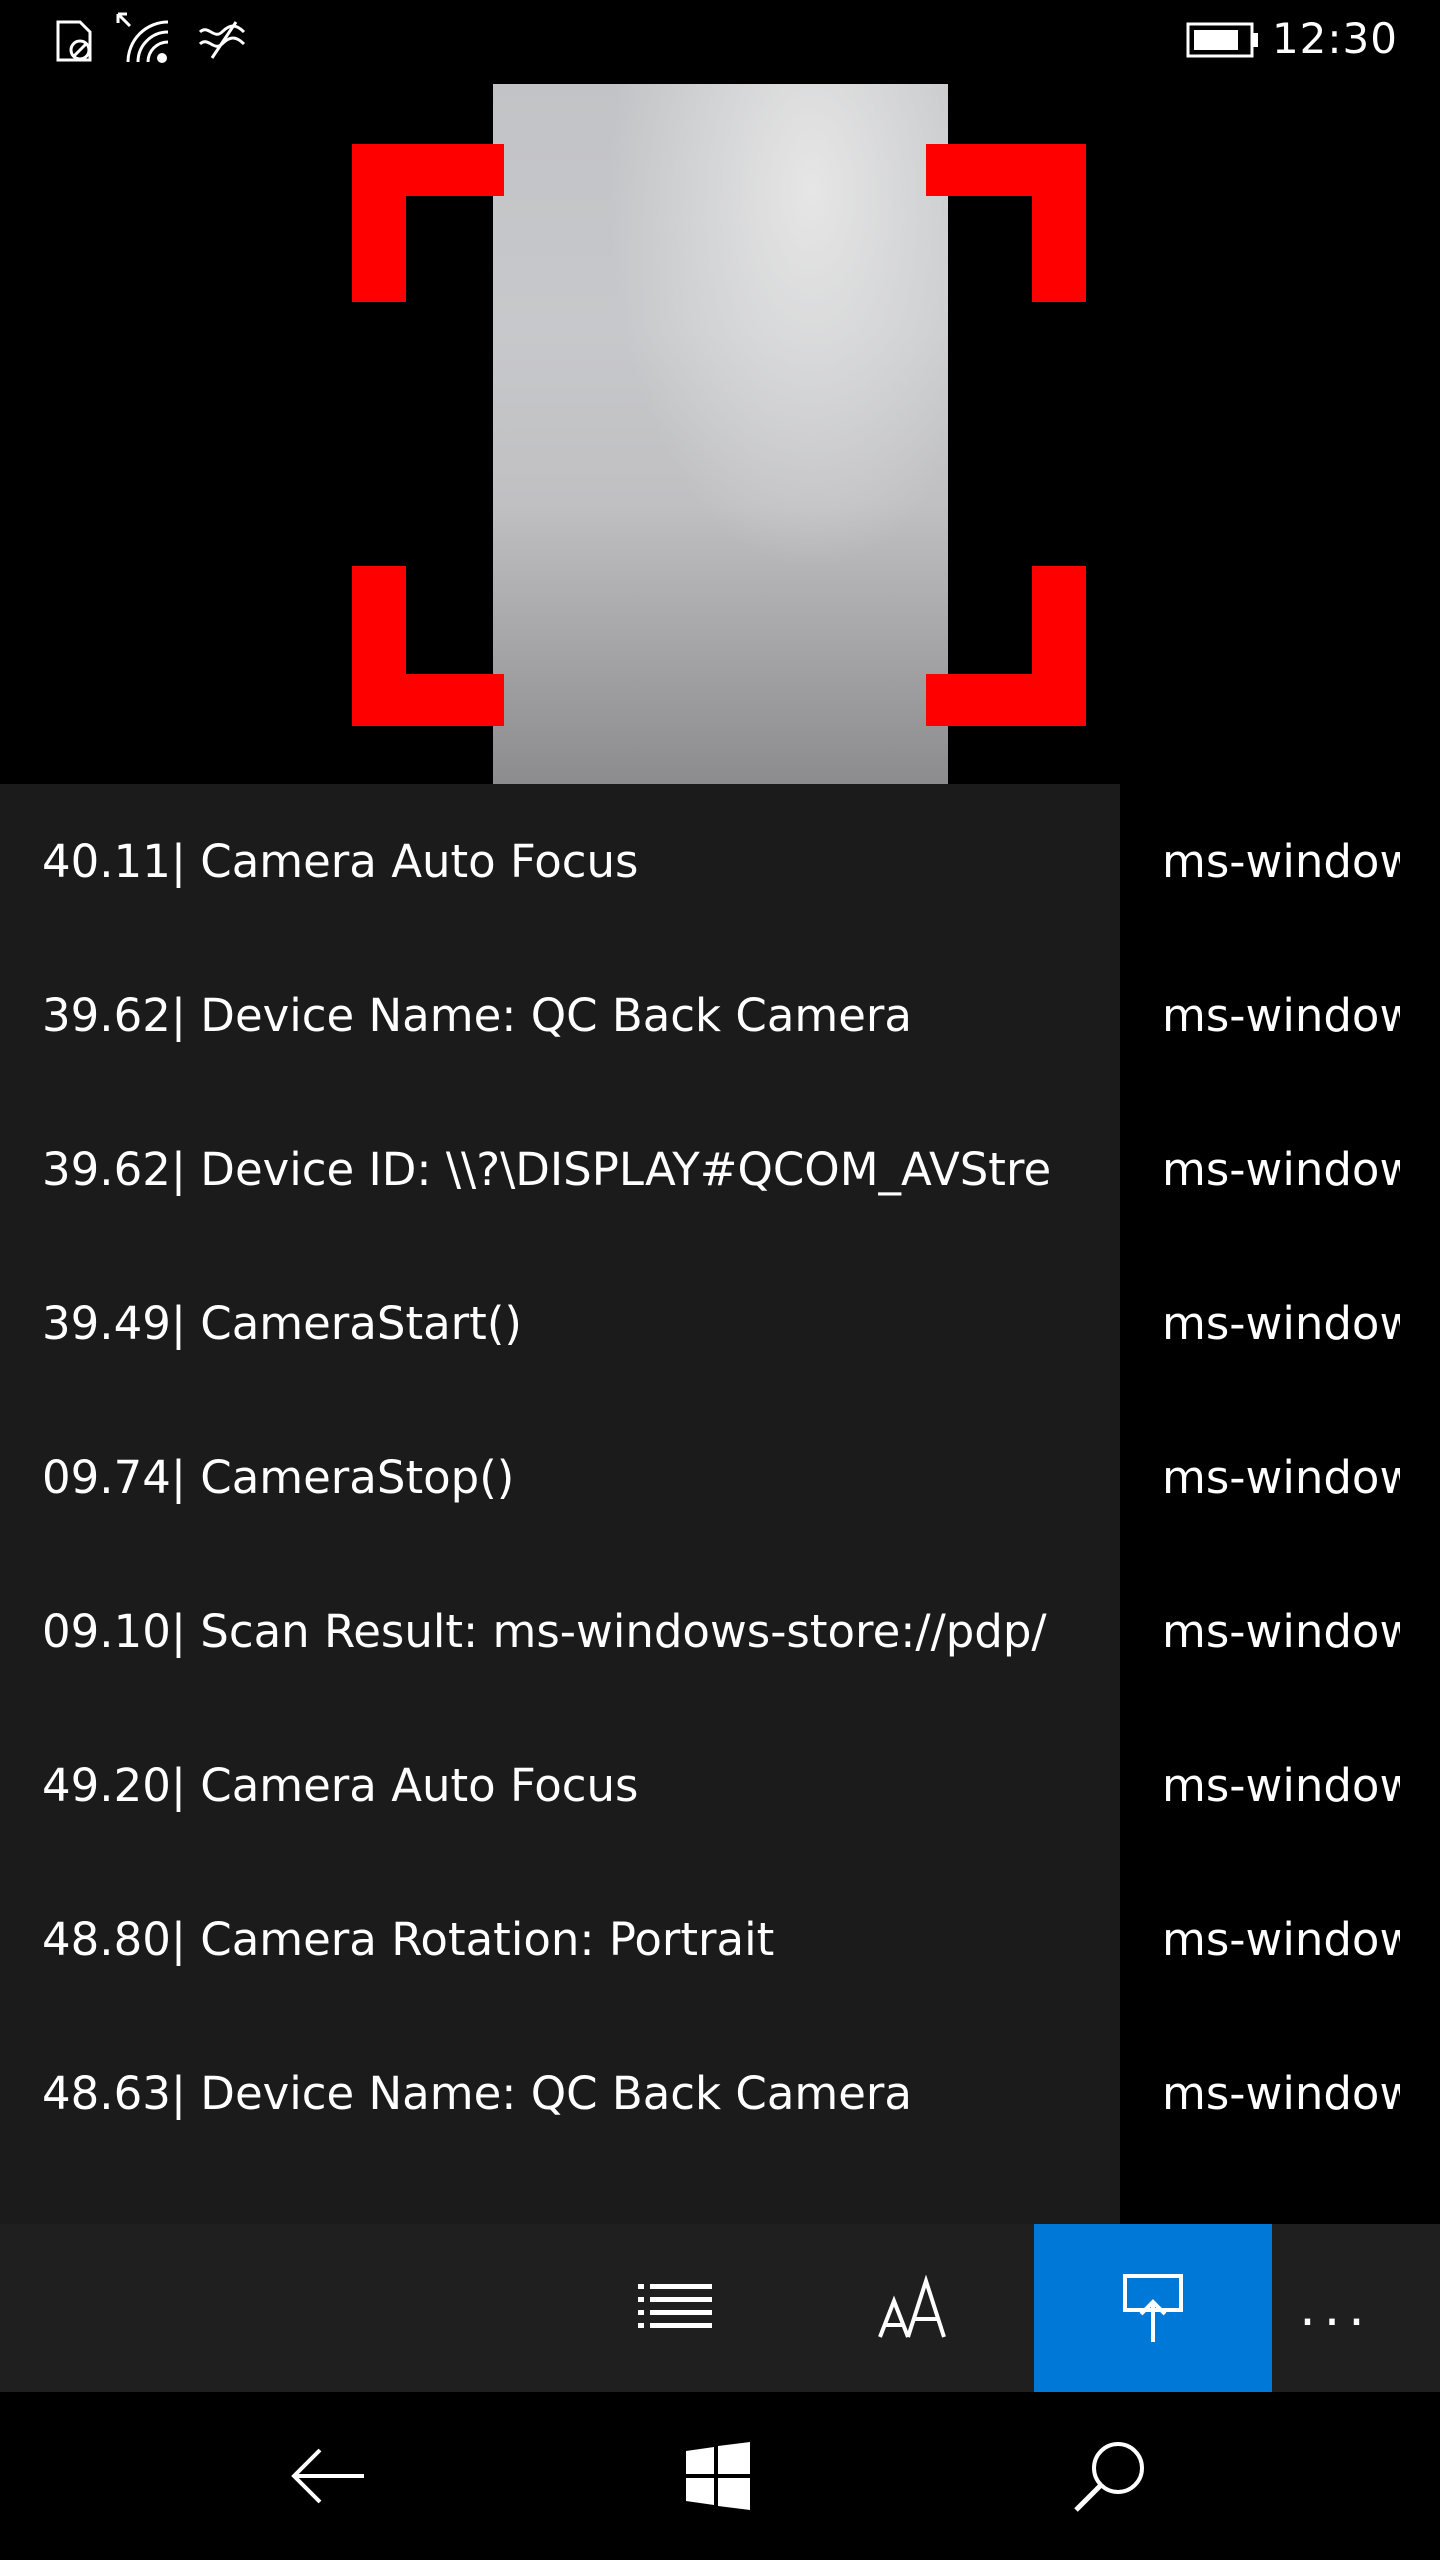 The image size is (1440, 2560). What do you see at coordinates (1222, 40) in the screenshot?
I see `battery-icon` at bounding box center [1222, 40].